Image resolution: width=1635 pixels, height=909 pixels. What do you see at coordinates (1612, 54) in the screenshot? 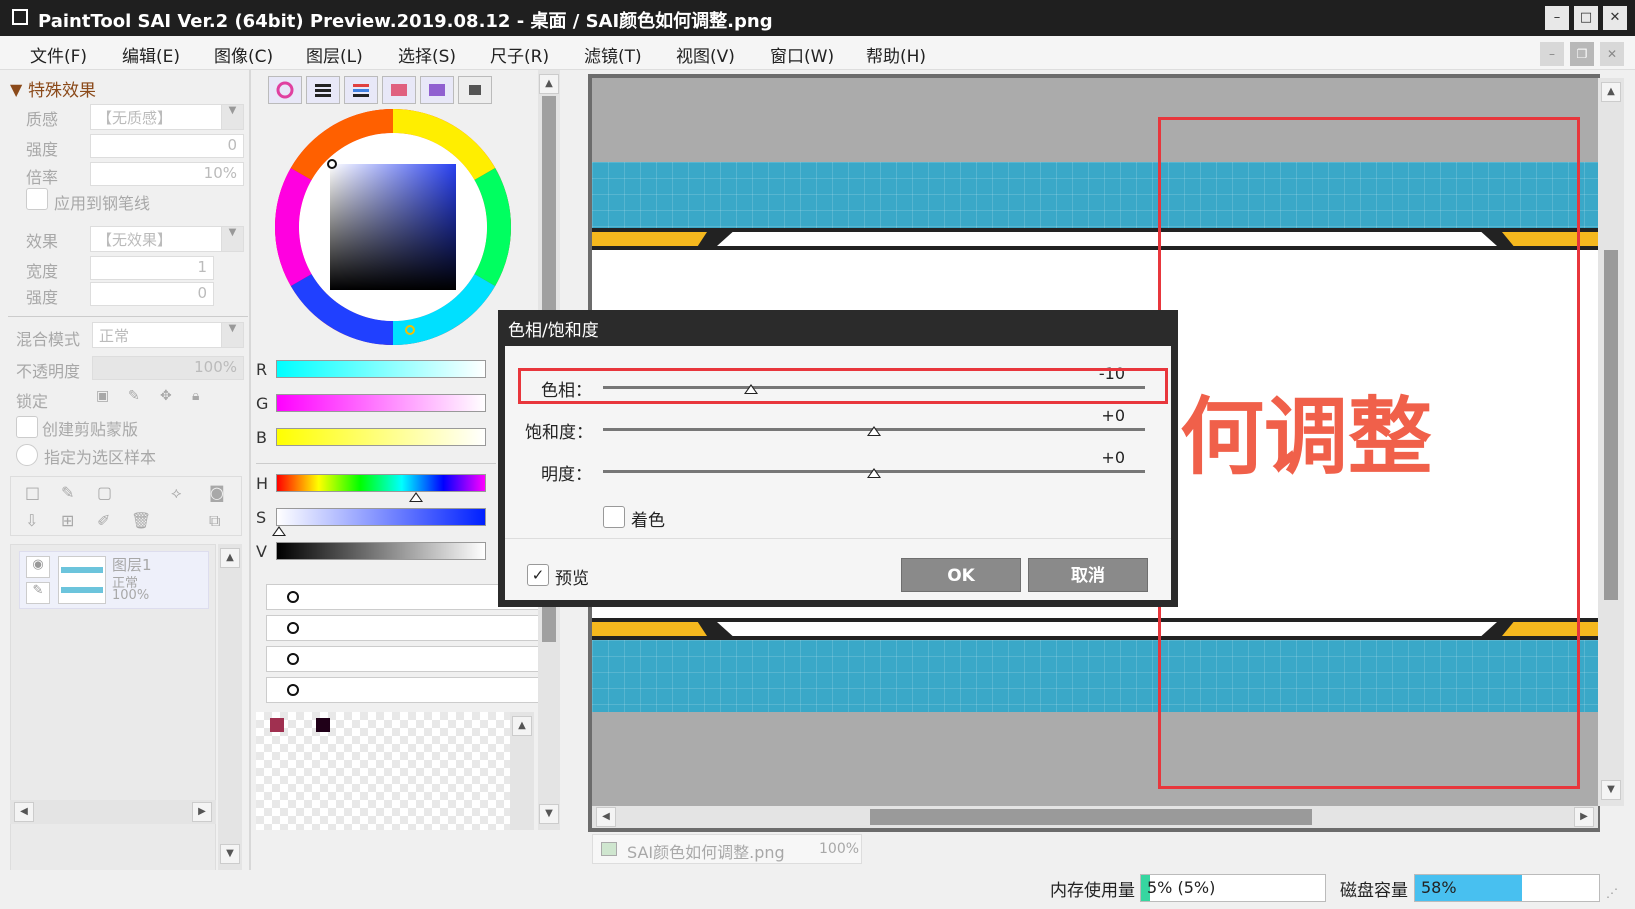
I see `mdi-close-button: ✕` at bounding box center [1612, 54].